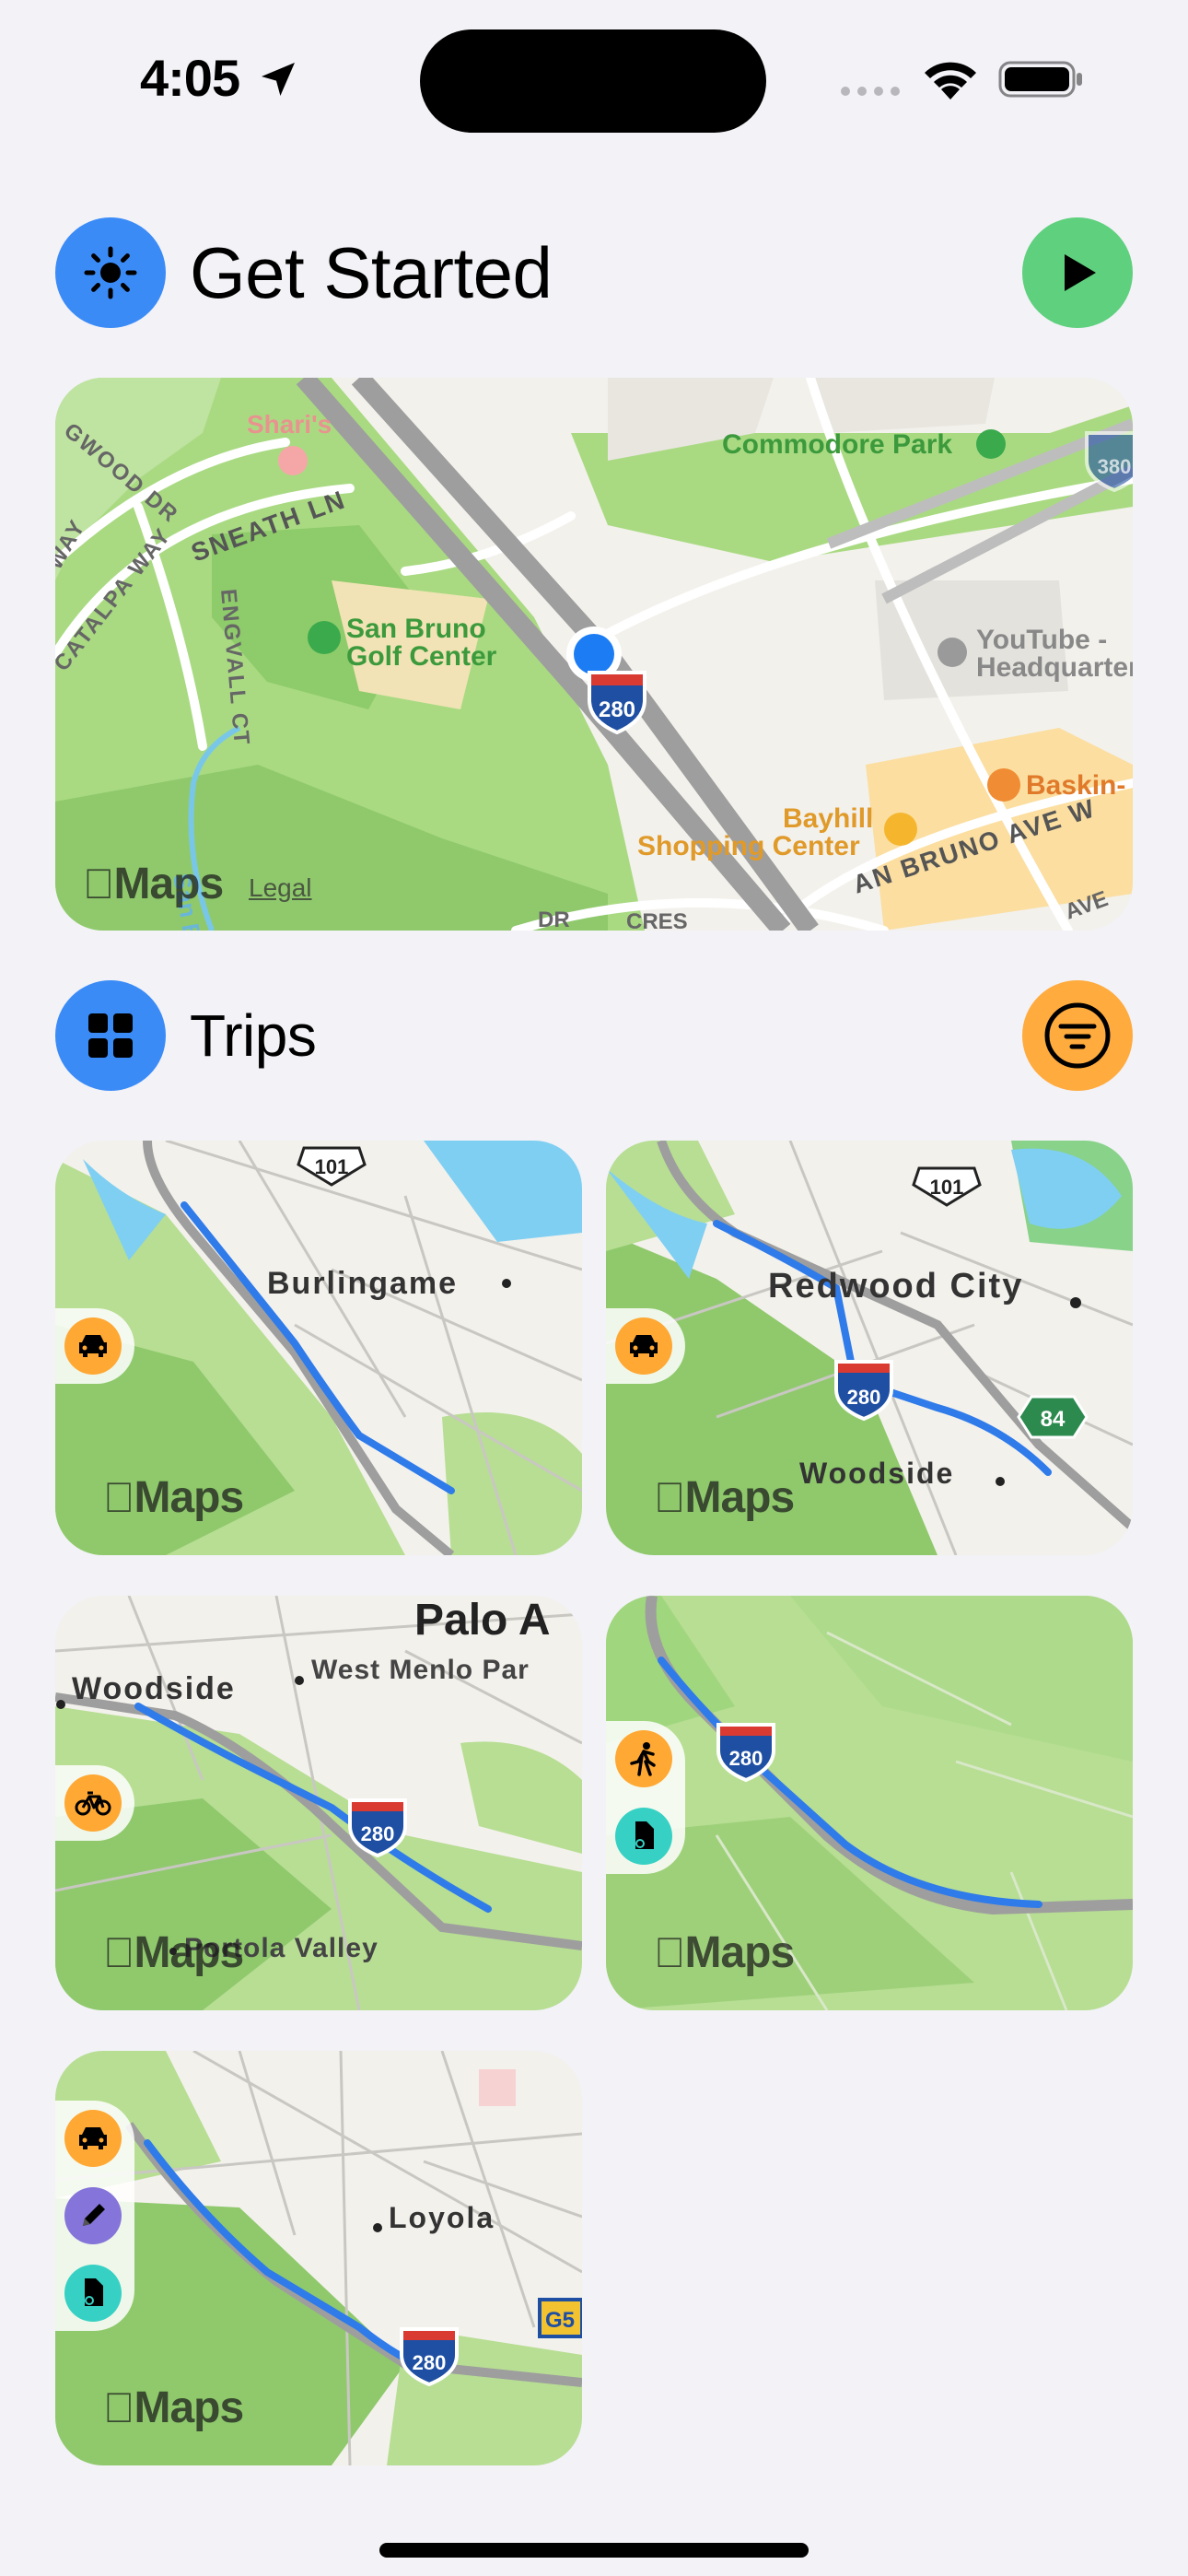  I want to click on filter-icon, so click(1077, 1035).